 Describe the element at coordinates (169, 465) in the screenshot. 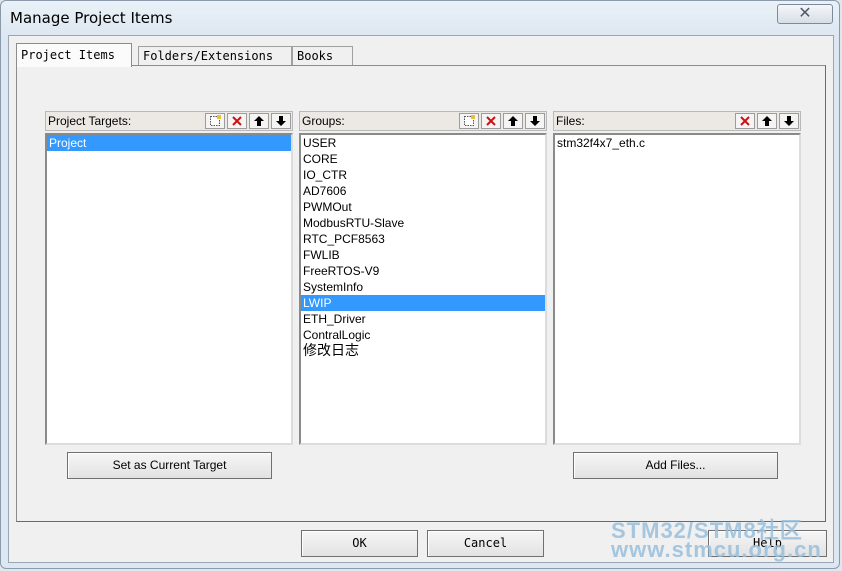

I see `set-as-current-target-button: Set as Current Target` at that location.